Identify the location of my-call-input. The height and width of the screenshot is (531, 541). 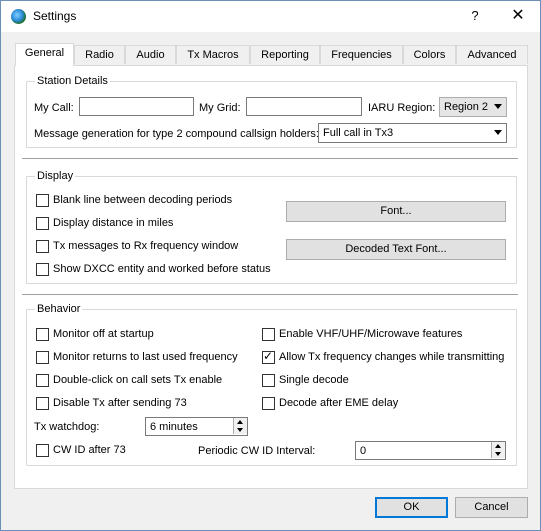
(136, 106).